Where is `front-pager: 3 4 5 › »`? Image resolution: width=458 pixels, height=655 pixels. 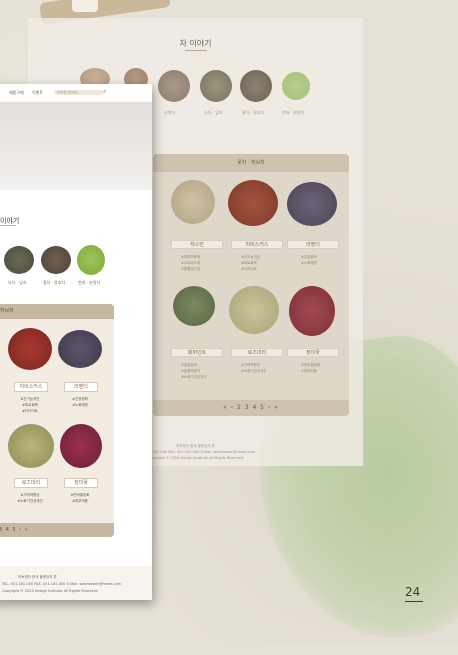 front-pager: 3 4 5 › » is located at coordinates (57, 530).